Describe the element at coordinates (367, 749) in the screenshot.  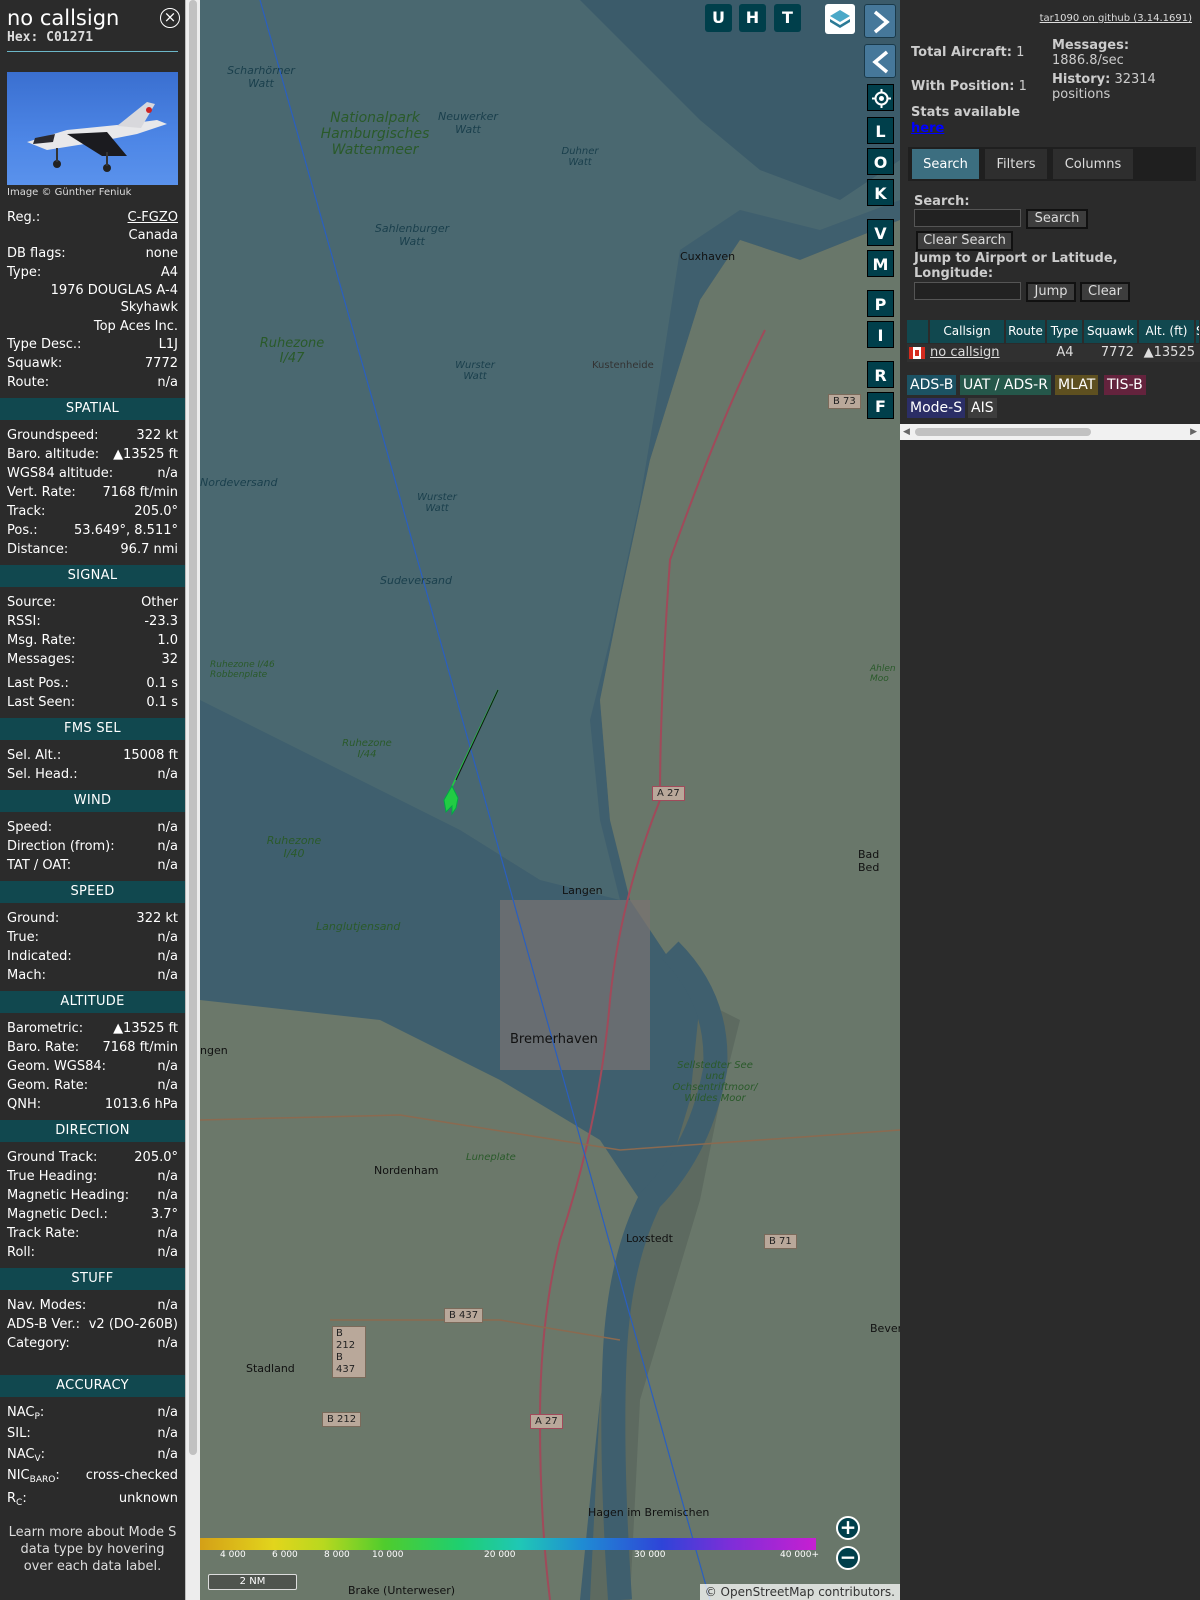
I see `map-label-ruhezone-44: Ruhezone I/44` at that location.